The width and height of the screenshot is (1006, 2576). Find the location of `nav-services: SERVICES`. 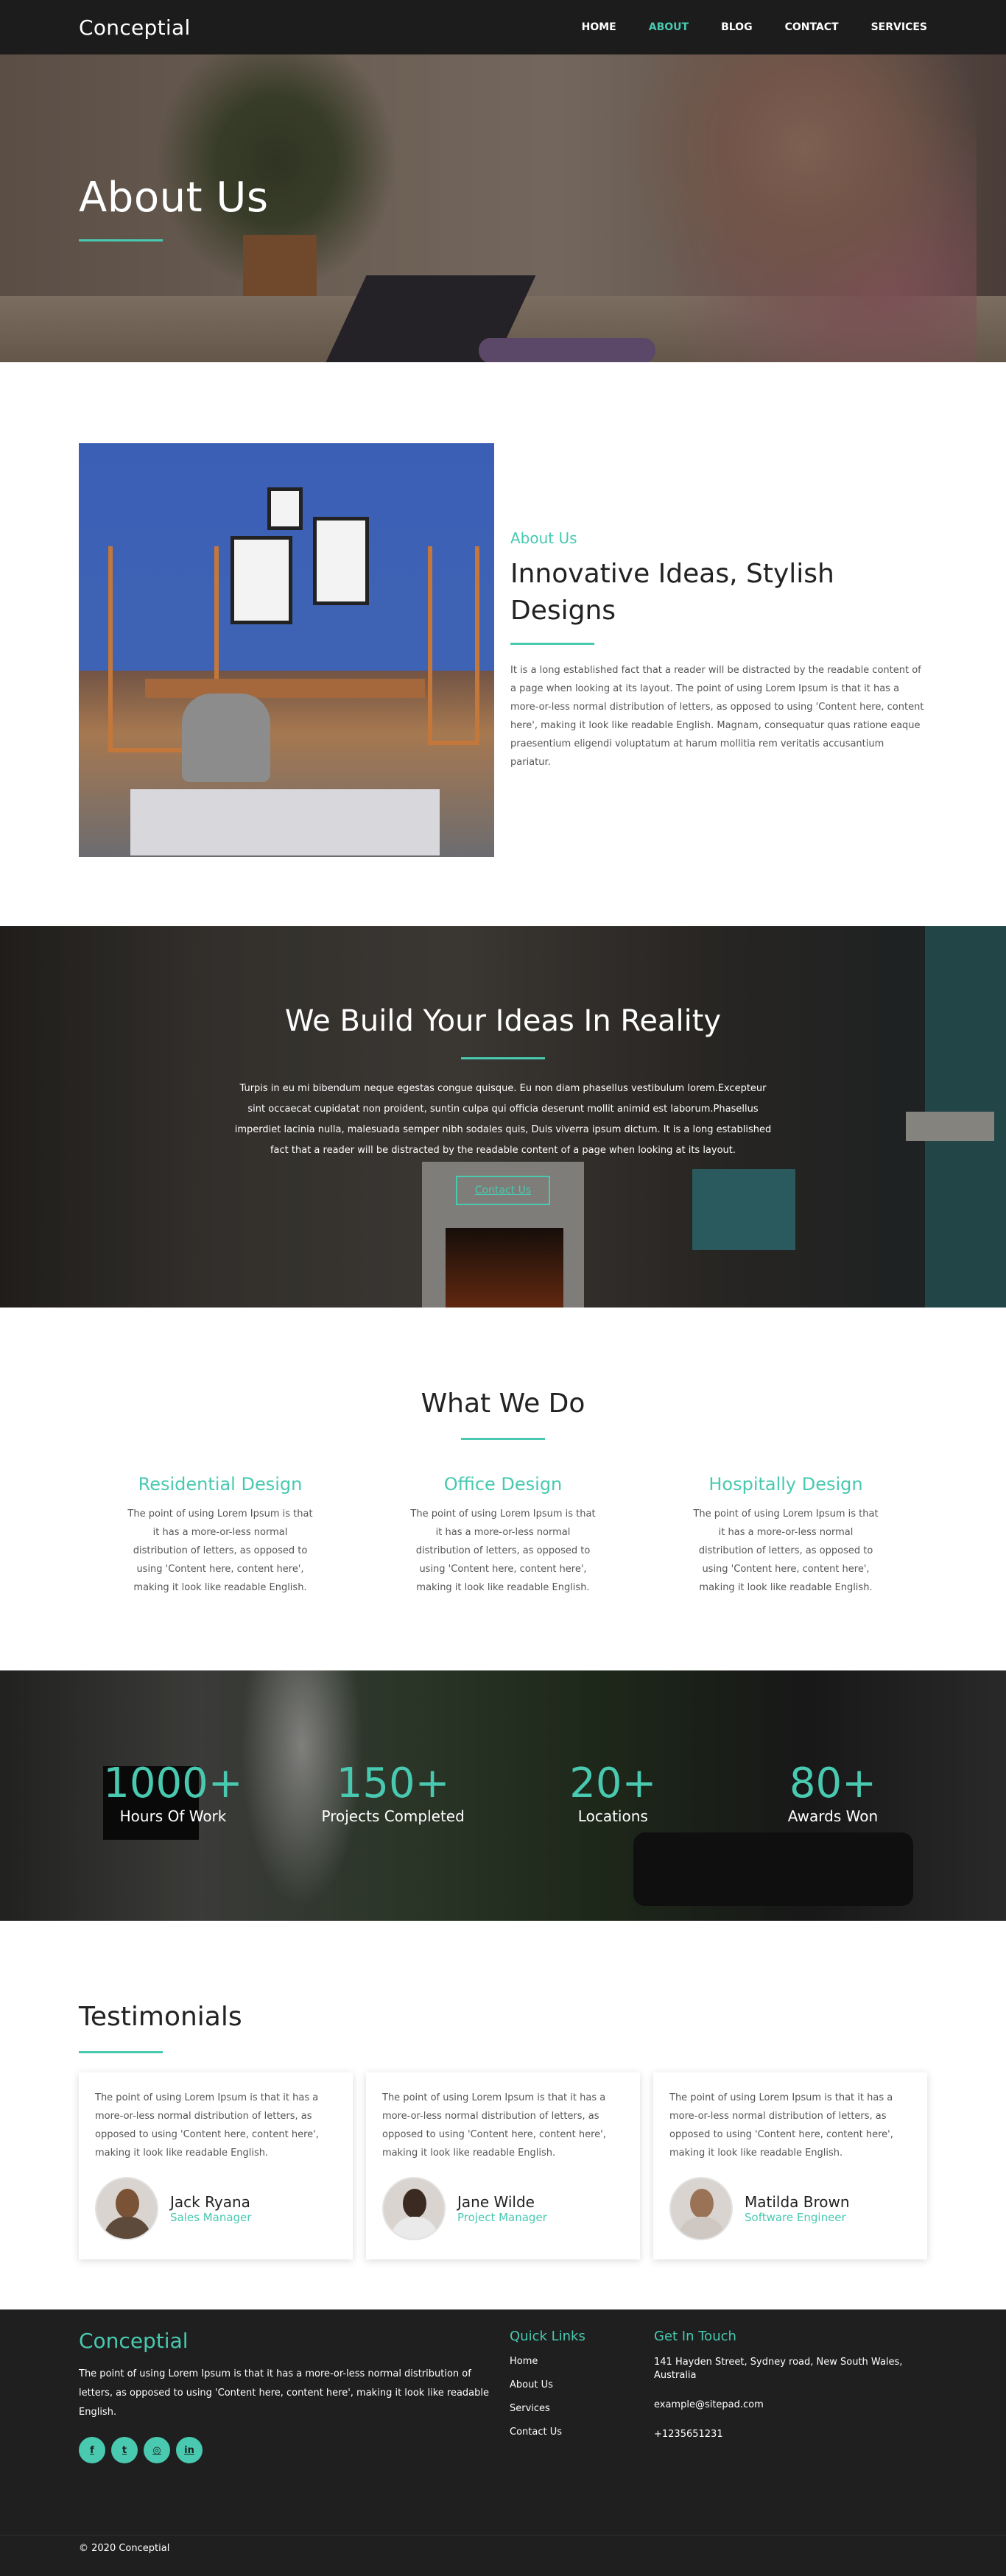

nav-services: SERVICES is located at coordinates (899, 27).